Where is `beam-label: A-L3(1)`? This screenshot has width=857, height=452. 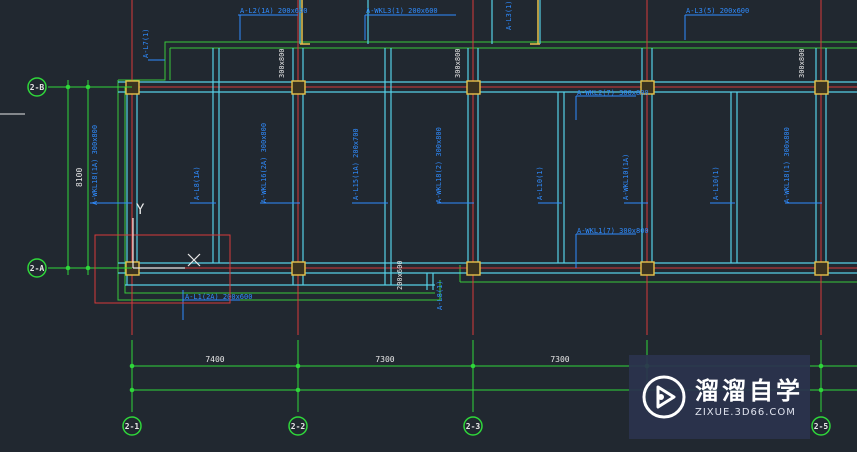
beam-label: A-L3(1) is located at coordinates (509, 15).